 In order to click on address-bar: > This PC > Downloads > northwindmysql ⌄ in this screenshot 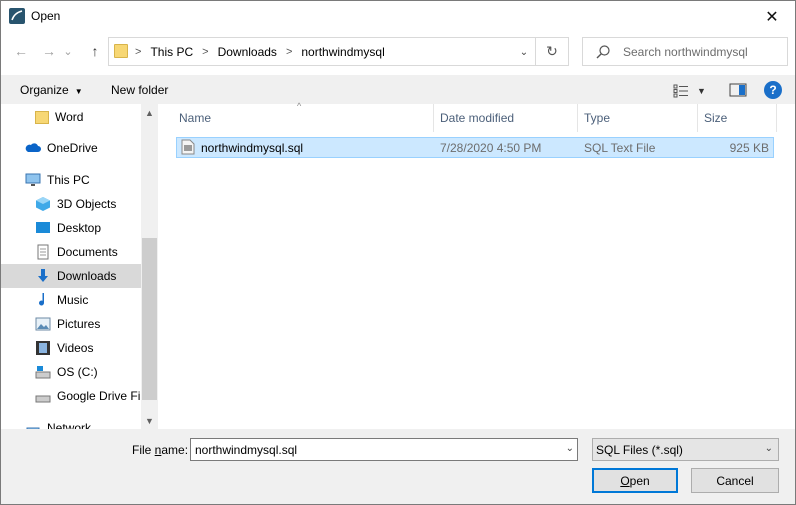, I will do `click(322, 51)`.